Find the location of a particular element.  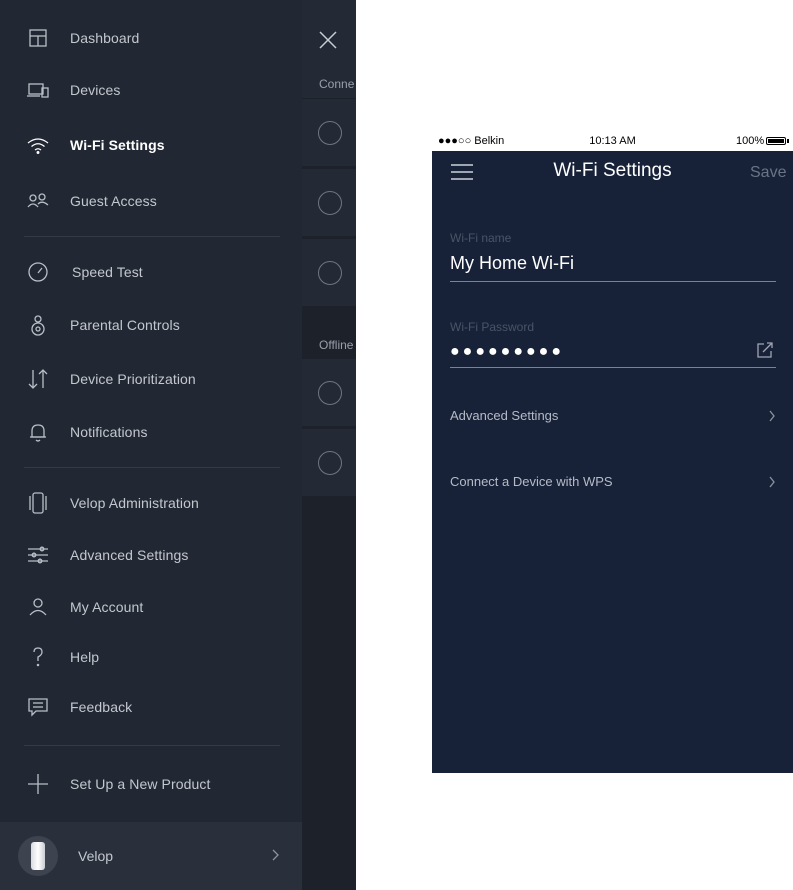

nav-item-device-prioritization: Device Prioritization is located at coordinates (151, 379).